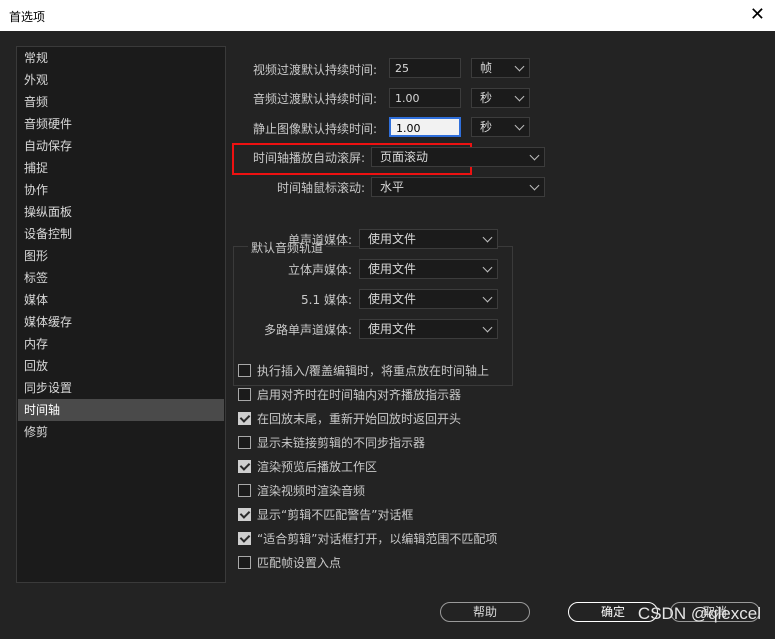 This screenshot has width=775, height=639. I want to click on surround-media-select: 使用文件, so click(428, 299).